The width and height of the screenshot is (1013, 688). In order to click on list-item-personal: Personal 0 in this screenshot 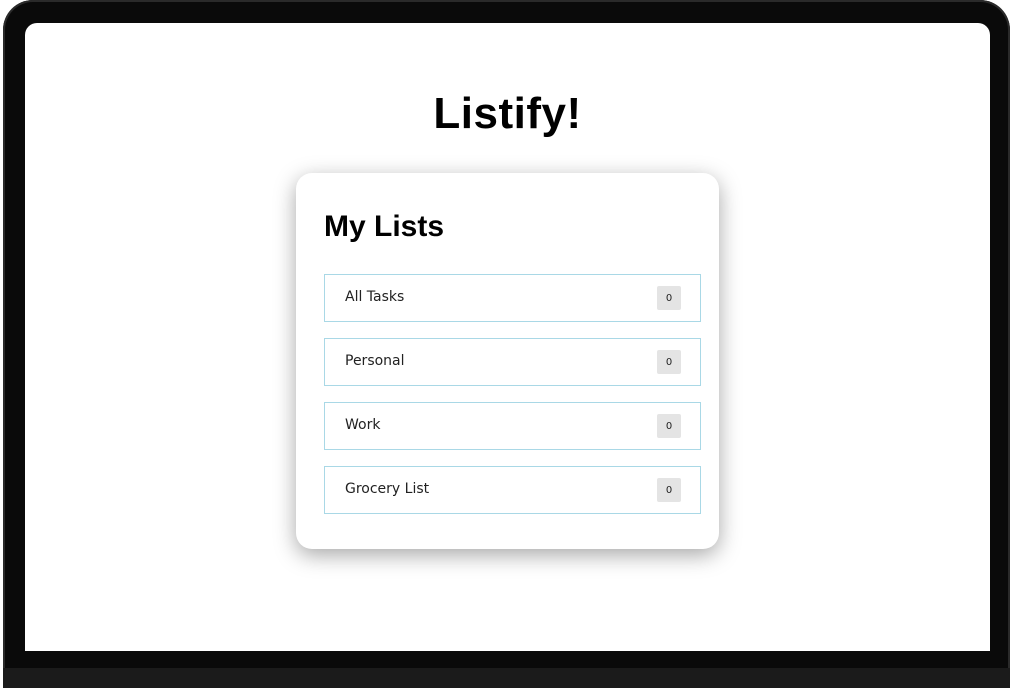, I will do `click(512, 362)`.